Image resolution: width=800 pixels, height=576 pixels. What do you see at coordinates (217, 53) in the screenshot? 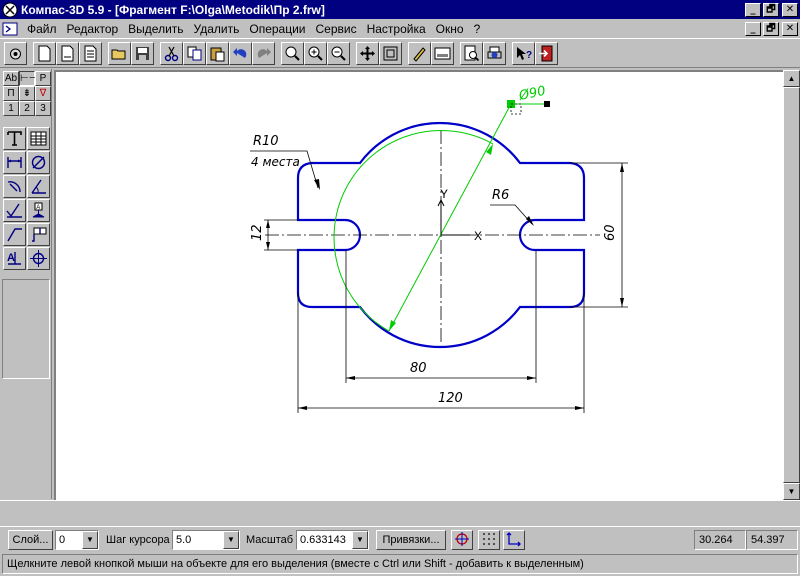
I see `paste-button` at bounding box center [217, 53].